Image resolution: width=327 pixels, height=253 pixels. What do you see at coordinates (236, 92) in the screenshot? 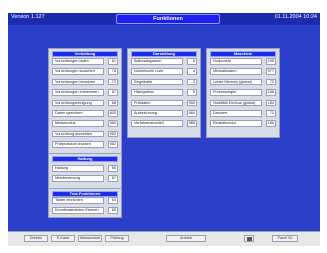
I see `row-label: Prozessregler` at bounding box center [236, 92].